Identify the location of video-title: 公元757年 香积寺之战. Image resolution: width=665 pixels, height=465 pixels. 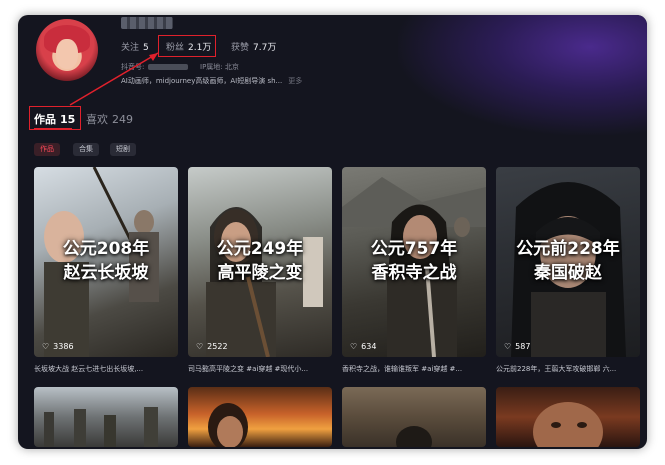
(414, 261).